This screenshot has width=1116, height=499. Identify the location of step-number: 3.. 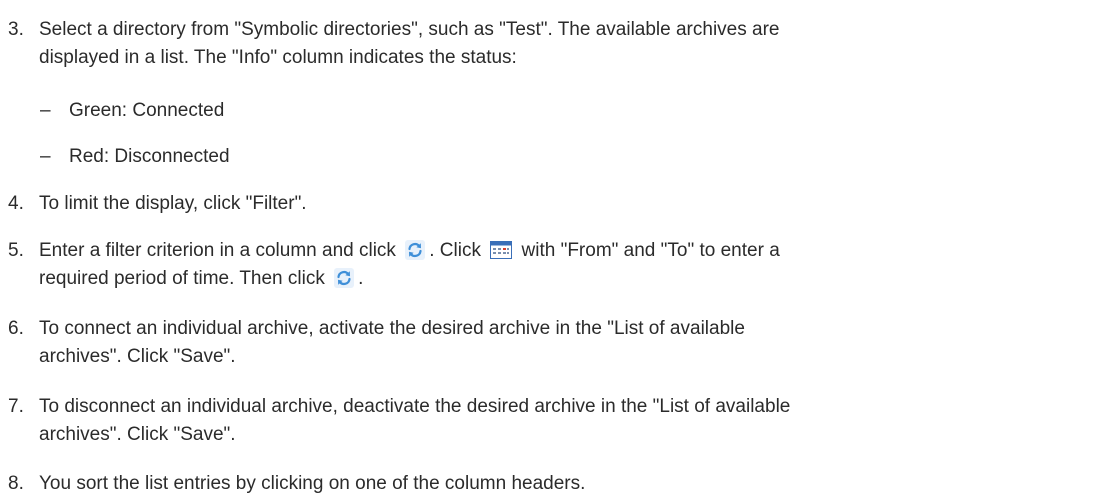
(16, 29).